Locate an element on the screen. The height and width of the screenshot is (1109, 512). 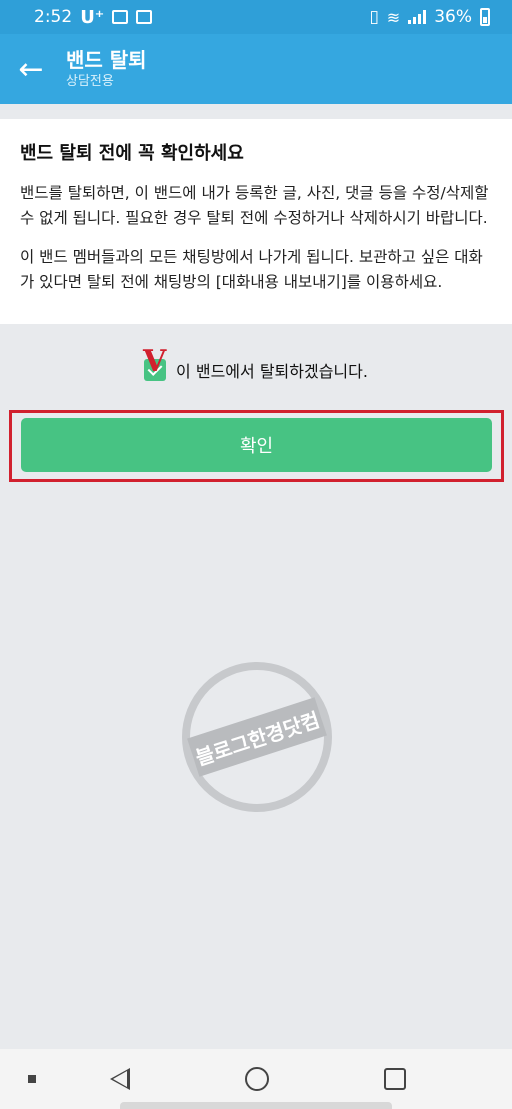
watermark-text: 블로그한경닷컴 is located at coordinates (257, 737).